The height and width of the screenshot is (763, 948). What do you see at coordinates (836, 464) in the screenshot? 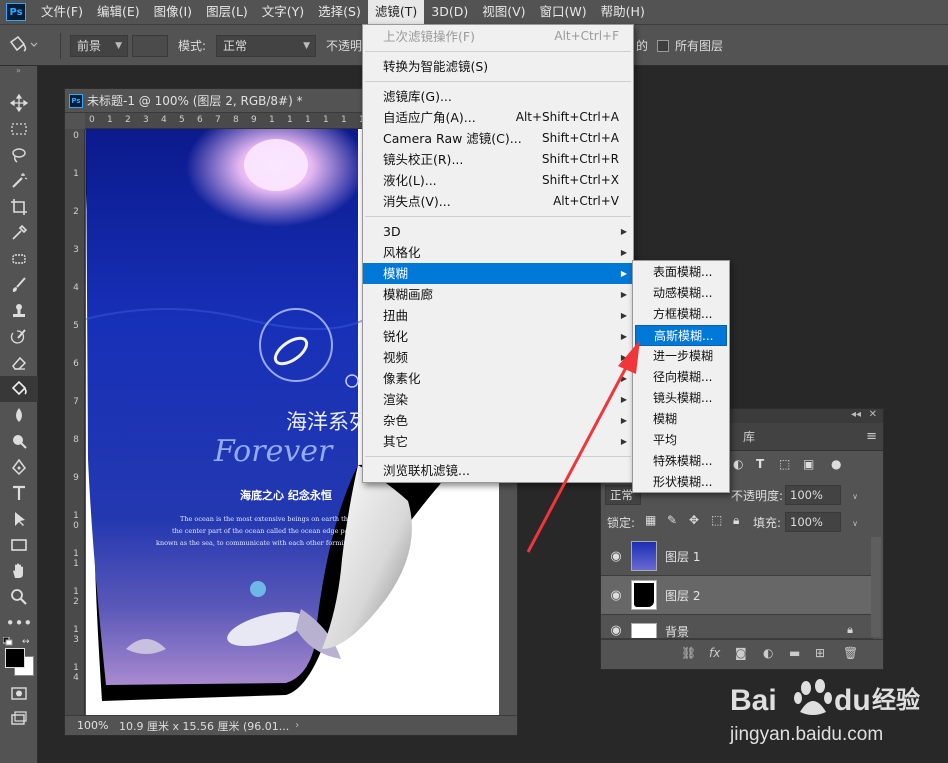
I see `filter-toggle-icon: ●` at bounding box center [836, 464].